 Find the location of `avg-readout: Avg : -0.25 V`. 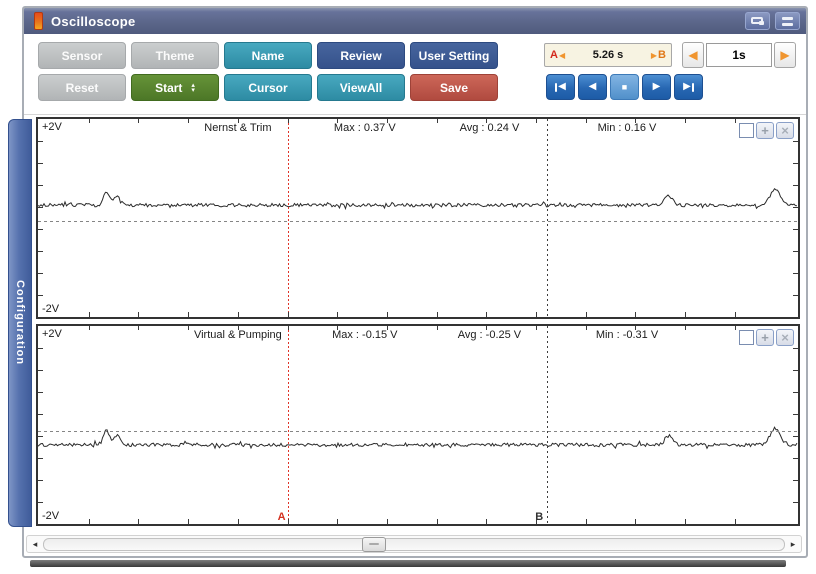

avg-readout: Avg : -0.25 V is located at coordinates (489, 335).